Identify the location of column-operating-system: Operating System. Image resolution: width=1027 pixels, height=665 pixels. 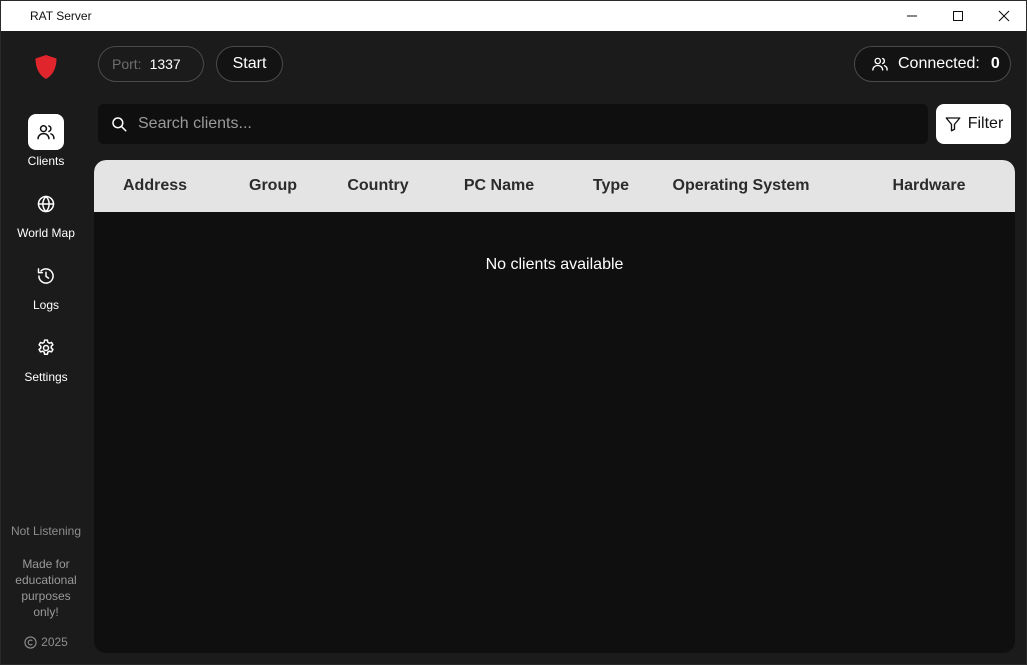
(741, 186).